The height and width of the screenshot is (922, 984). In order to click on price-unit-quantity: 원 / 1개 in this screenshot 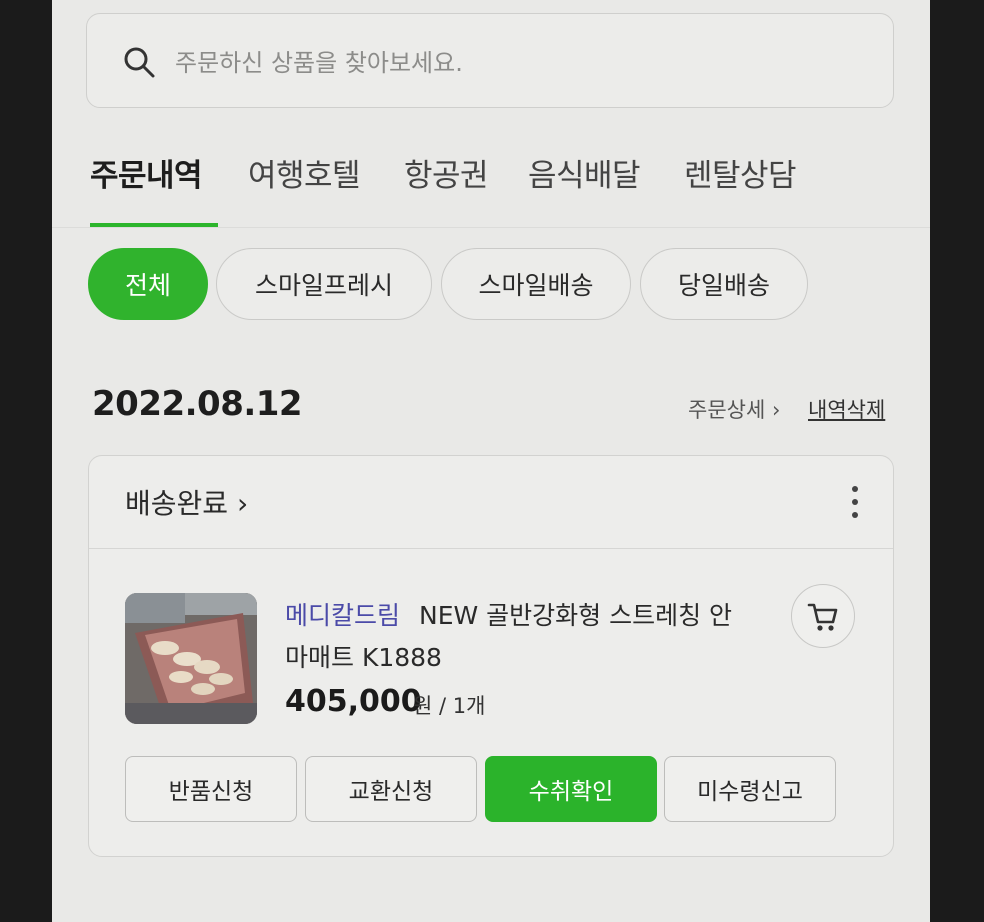, I will do `click(449, 706)`.